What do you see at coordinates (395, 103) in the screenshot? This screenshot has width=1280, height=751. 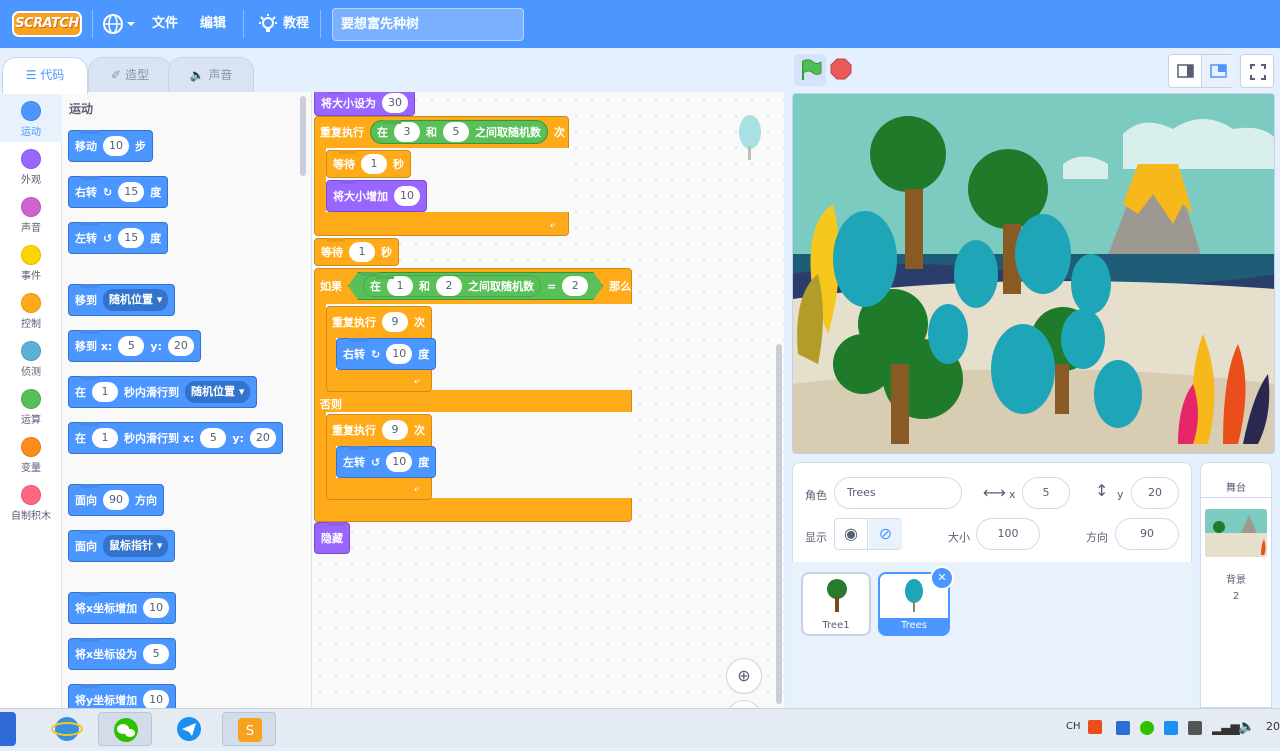 I see `size-input: 30` at bounding box center [395, 103].